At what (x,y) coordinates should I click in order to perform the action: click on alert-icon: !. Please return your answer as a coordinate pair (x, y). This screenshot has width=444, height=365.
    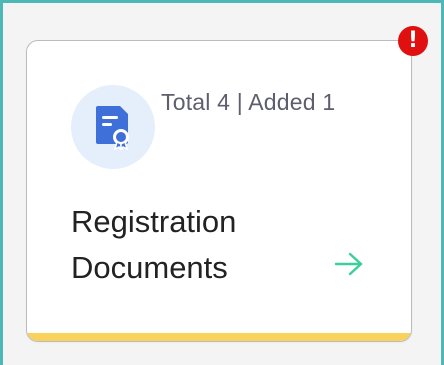
    Looking at the image, I should click on (413, 40).